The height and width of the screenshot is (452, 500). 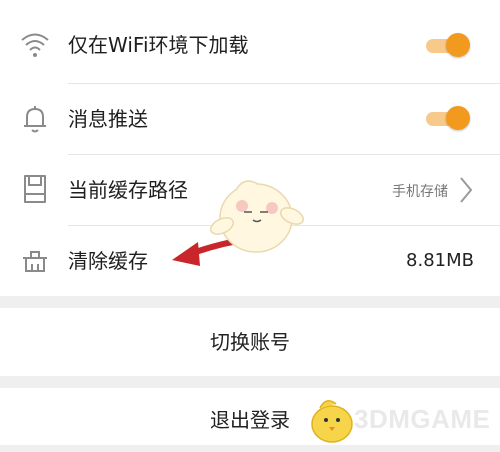 What do you see at coordinates (332, 421) in the screenshot?
I see `duck-mascot-icon` at bounding box center [332, 421].